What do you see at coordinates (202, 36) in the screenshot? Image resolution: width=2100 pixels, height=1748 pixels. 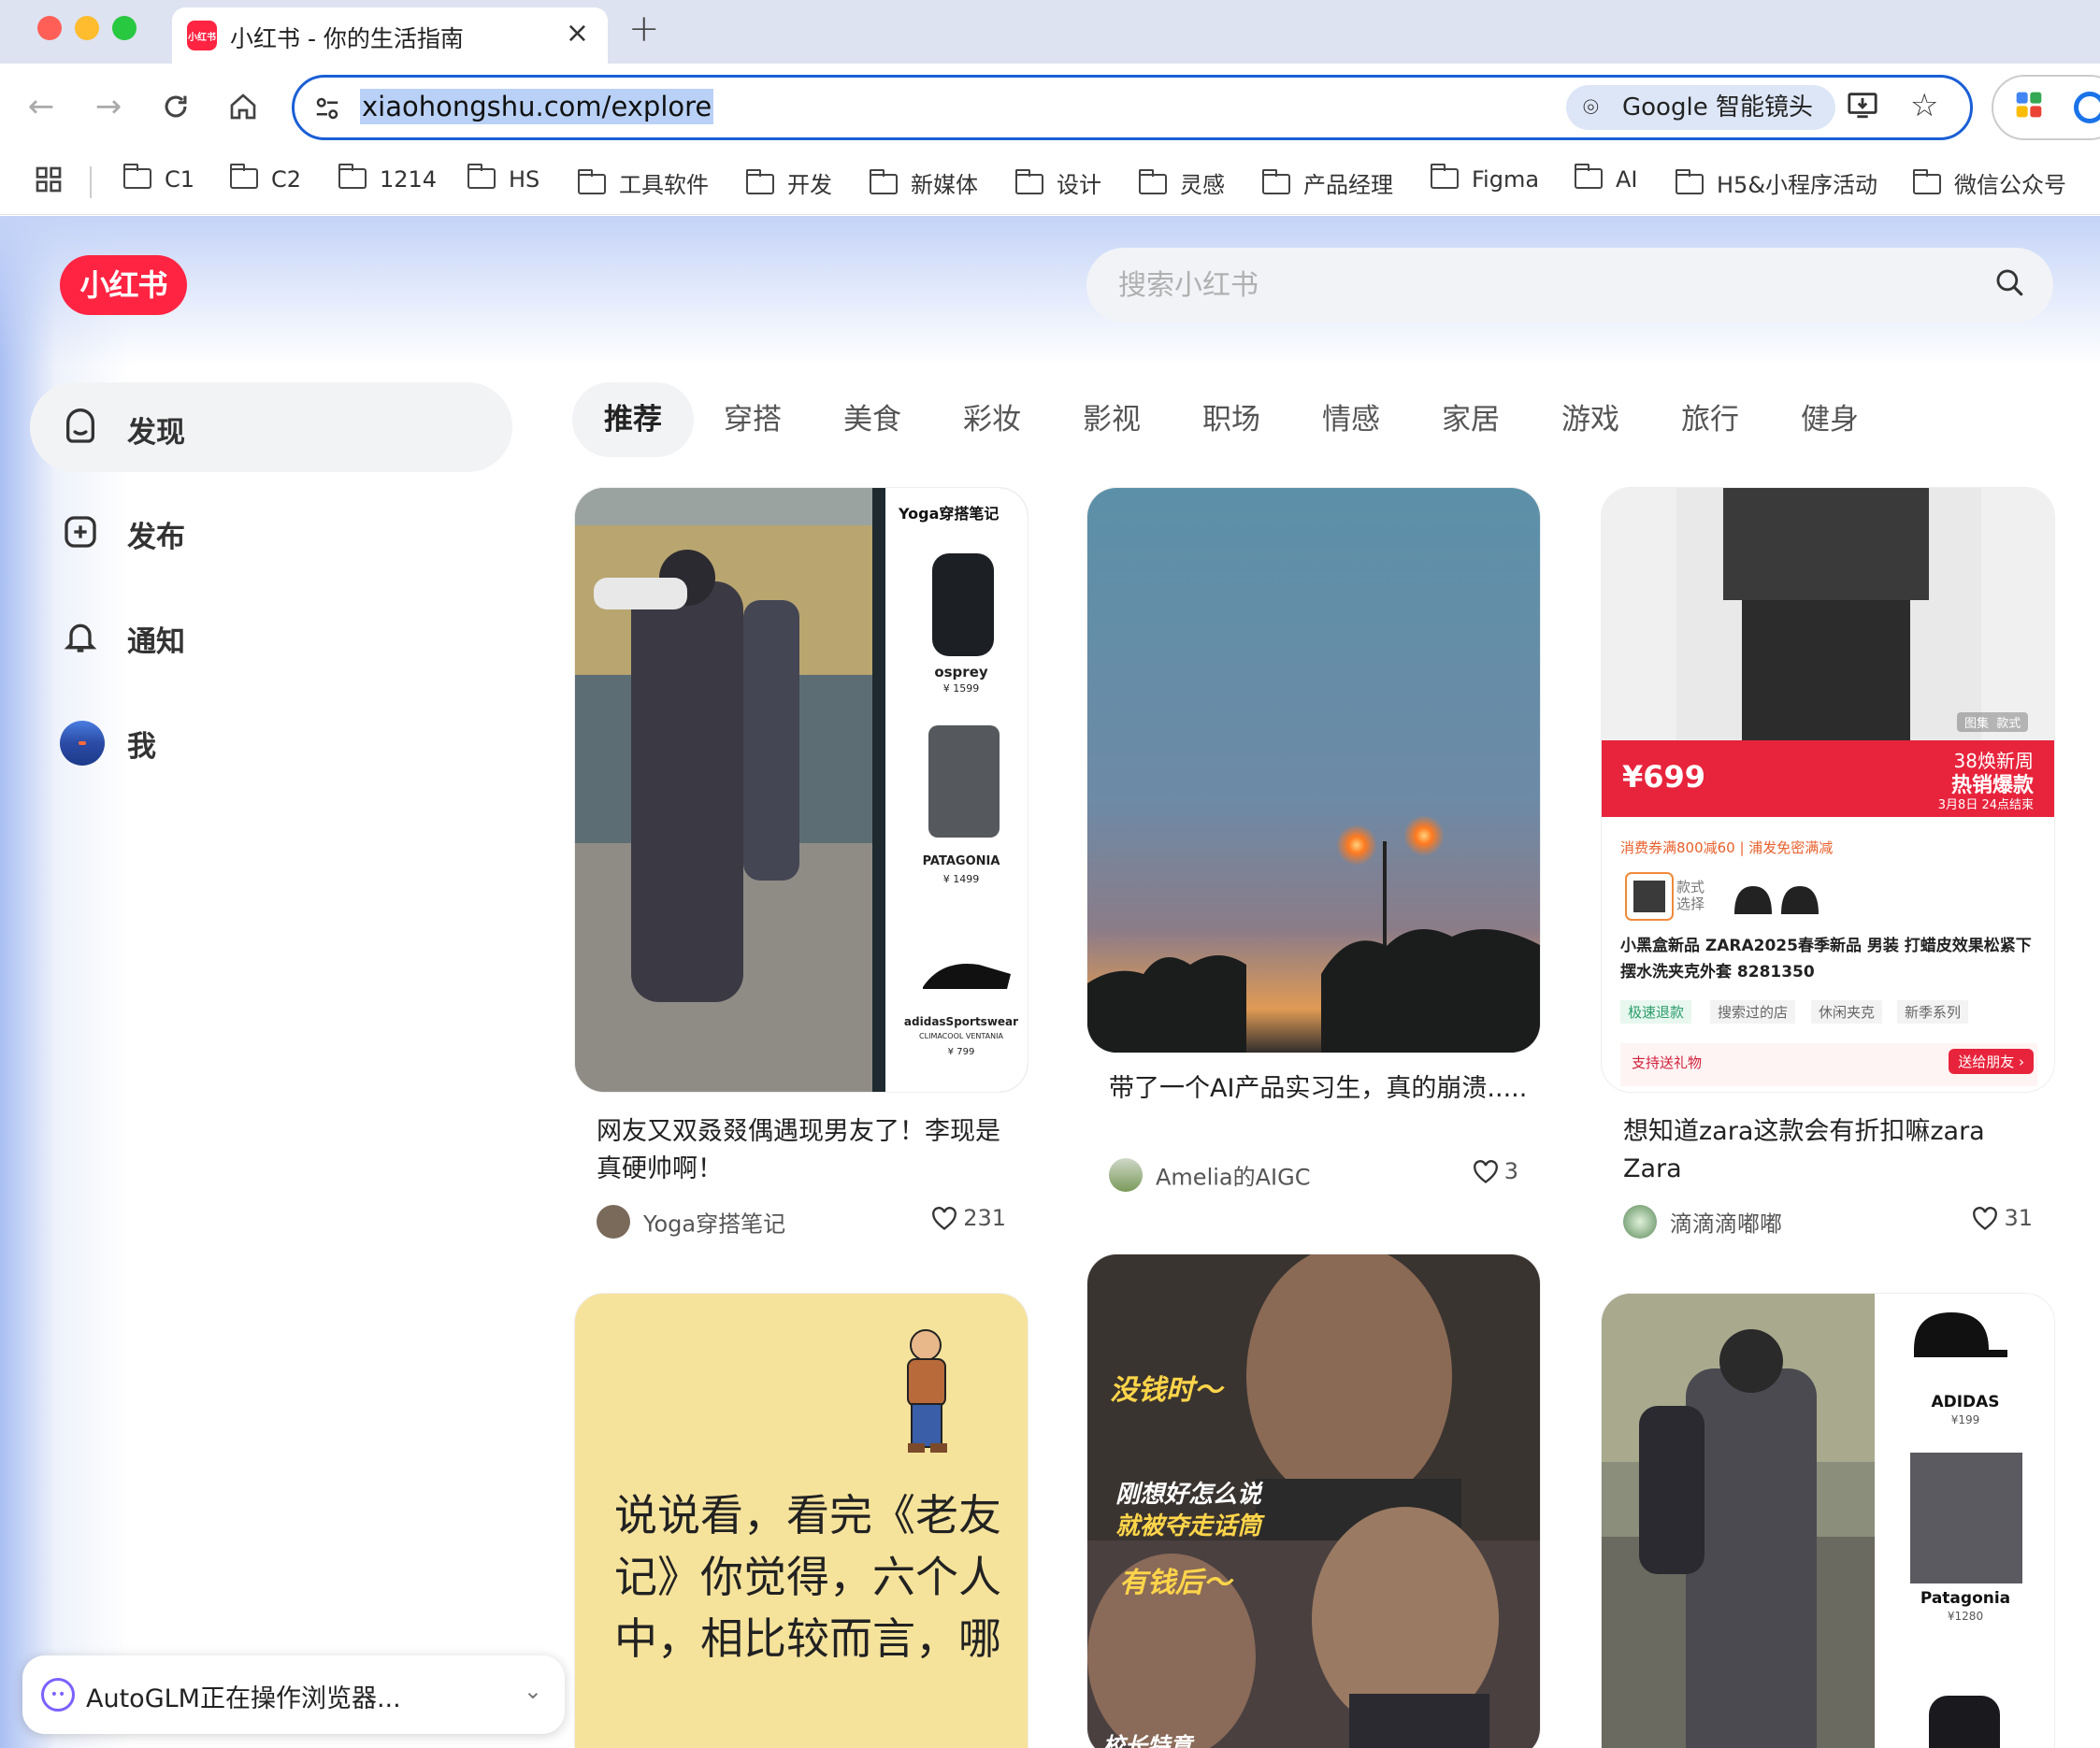 I see `xiaohongshu-favicon-icon: 小红书` at bounding box center [202, 36].